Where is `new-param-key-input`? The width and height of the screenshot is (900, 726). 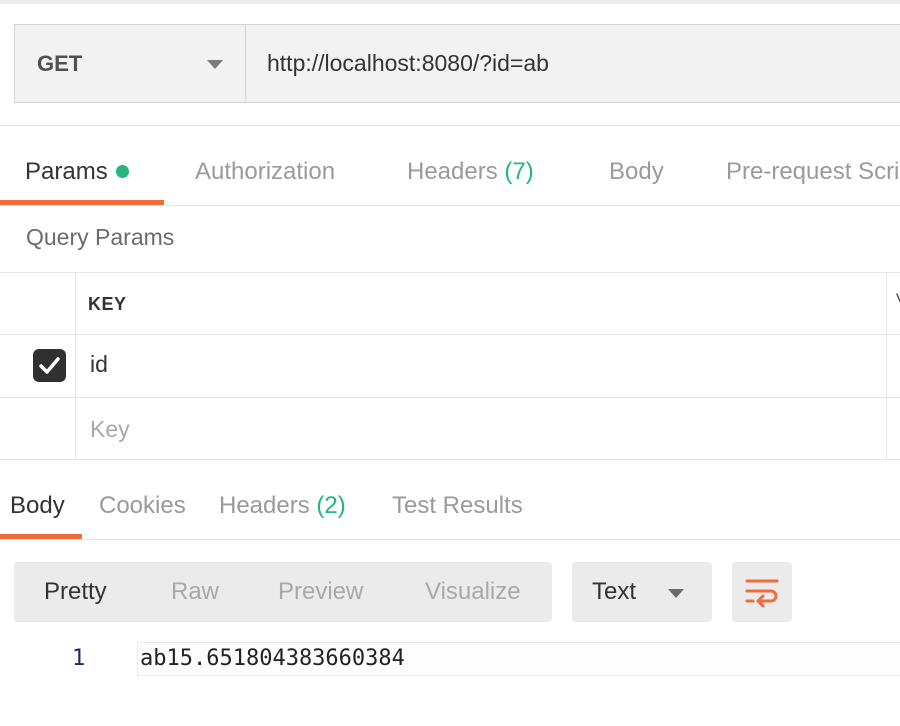 new-param-key-input is located at coordinates (488, 429).